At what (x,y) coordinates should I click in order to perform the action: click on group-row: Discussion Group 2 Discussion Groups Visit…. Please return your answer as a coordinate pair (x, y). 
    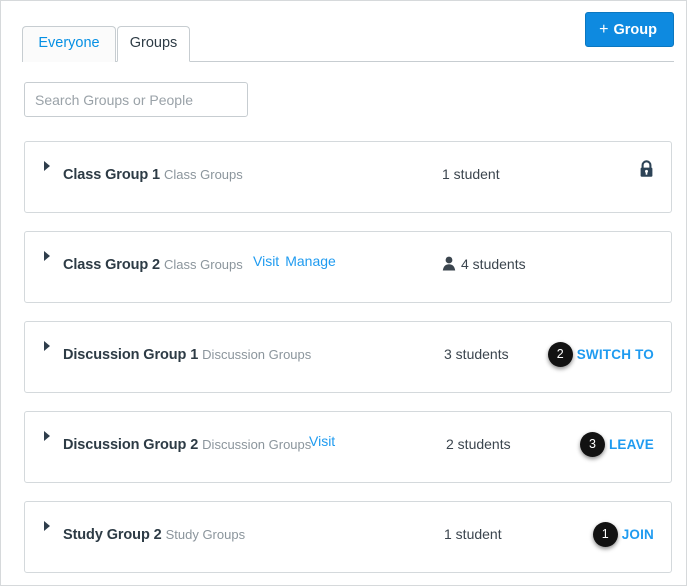
    Looking at the image, I should click on (348, 447).